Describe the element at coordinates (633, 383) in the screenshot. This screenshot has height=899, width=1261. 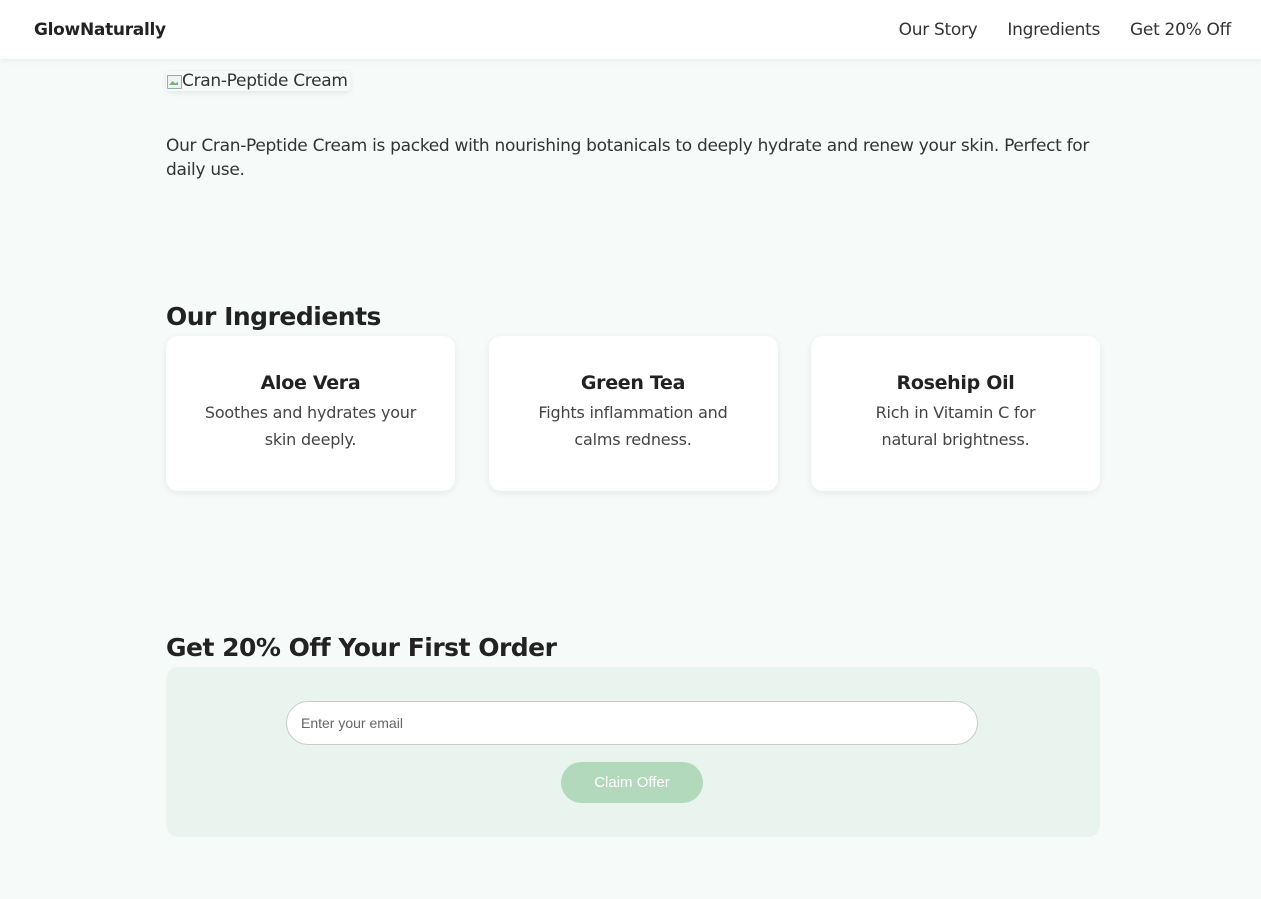
I see `ingredient-name: Green Tea` at that location.